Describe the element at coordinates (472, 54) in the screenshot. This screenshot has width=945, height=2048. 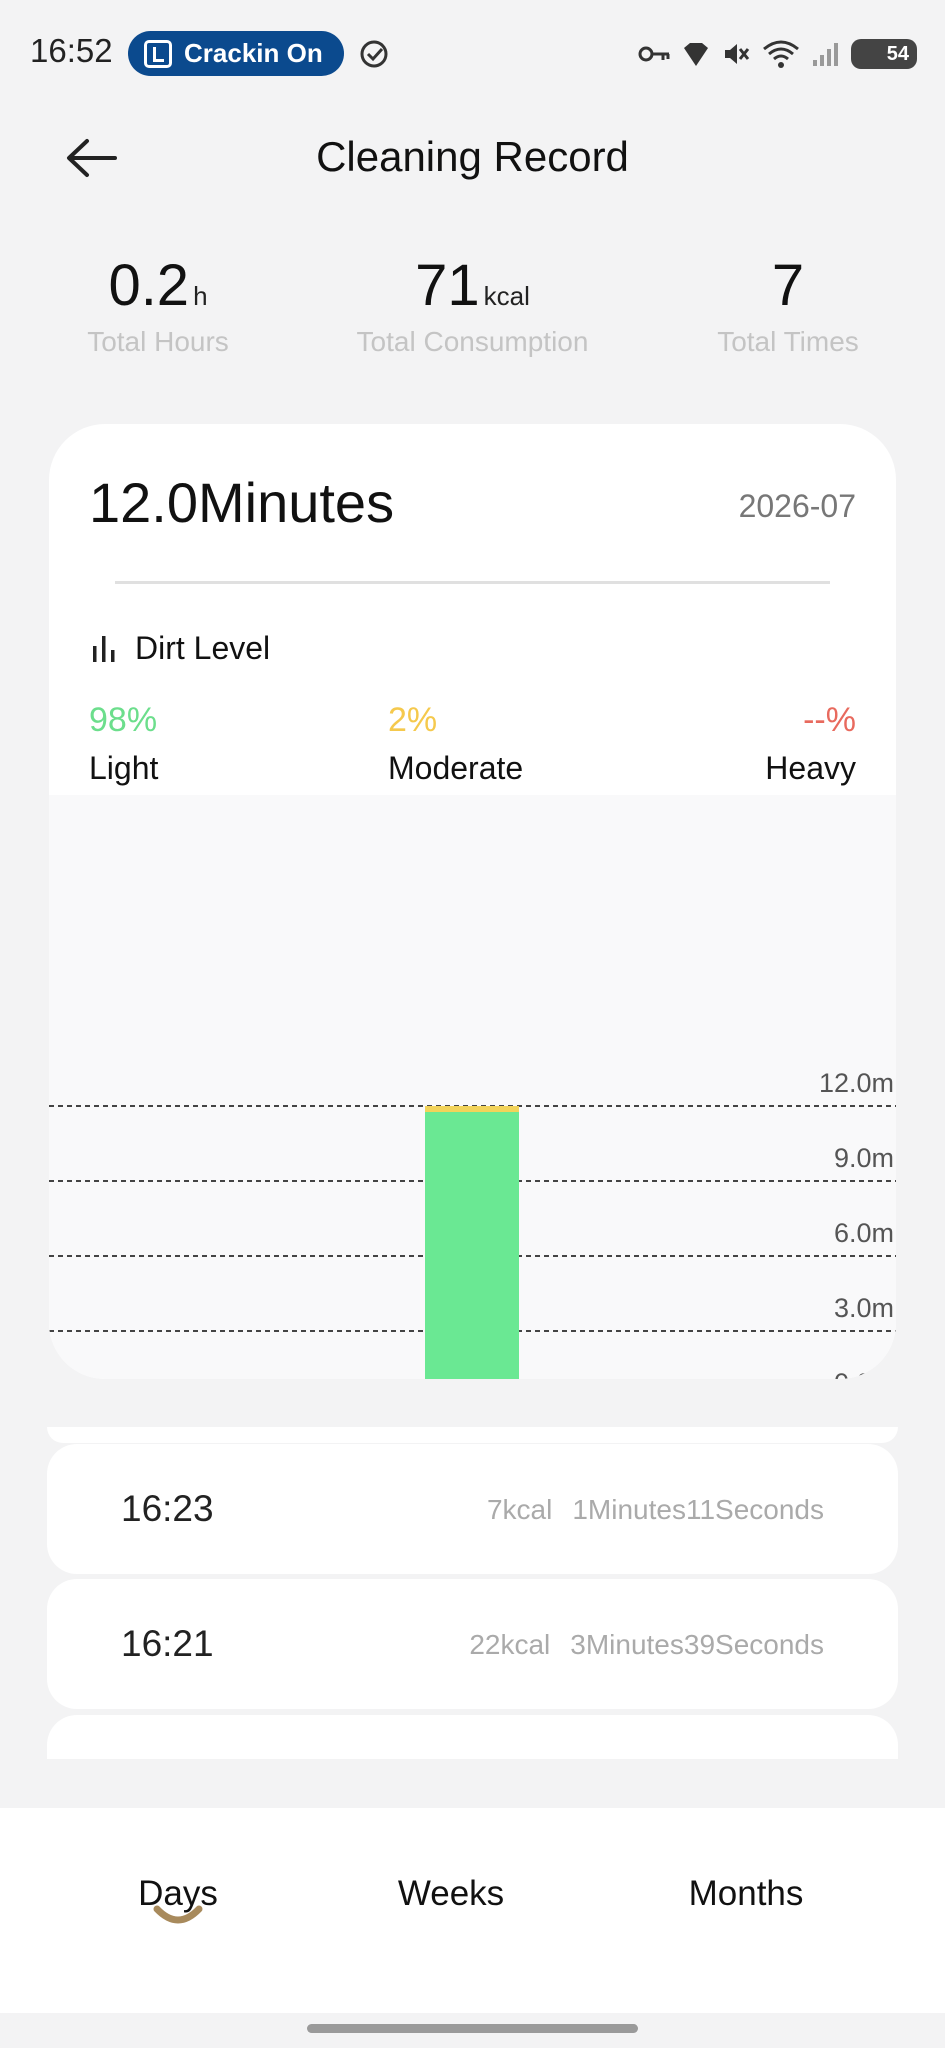
I see `status-bar: 16:52 Crackin On 54` at that location.